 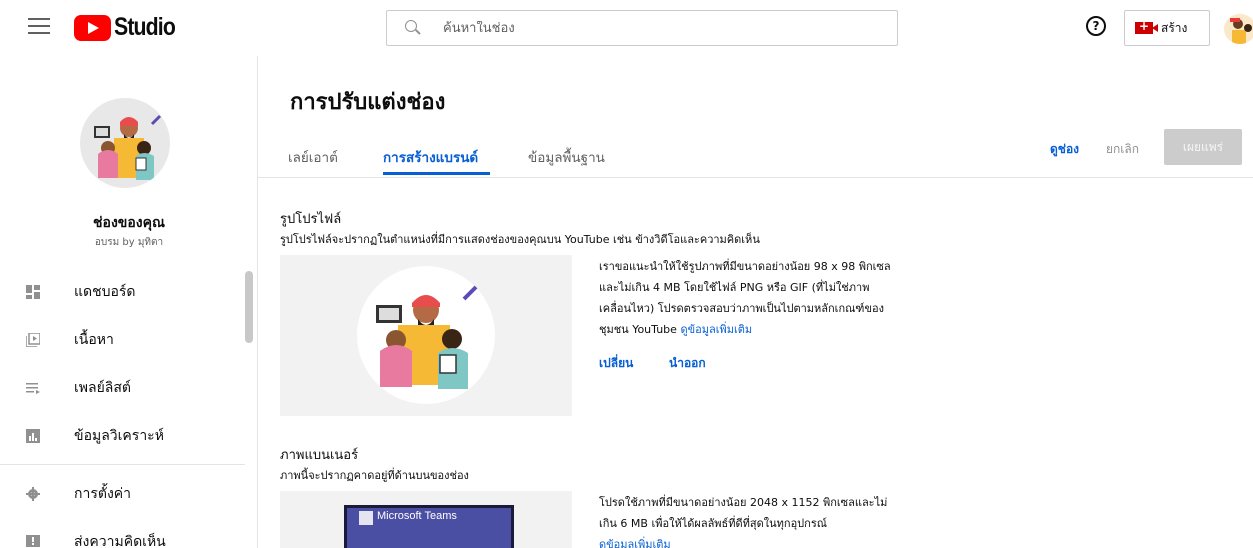 I want to click on tab-basic-info: ข้อมูลพื้นฐาน, so click(x=566, y=157).